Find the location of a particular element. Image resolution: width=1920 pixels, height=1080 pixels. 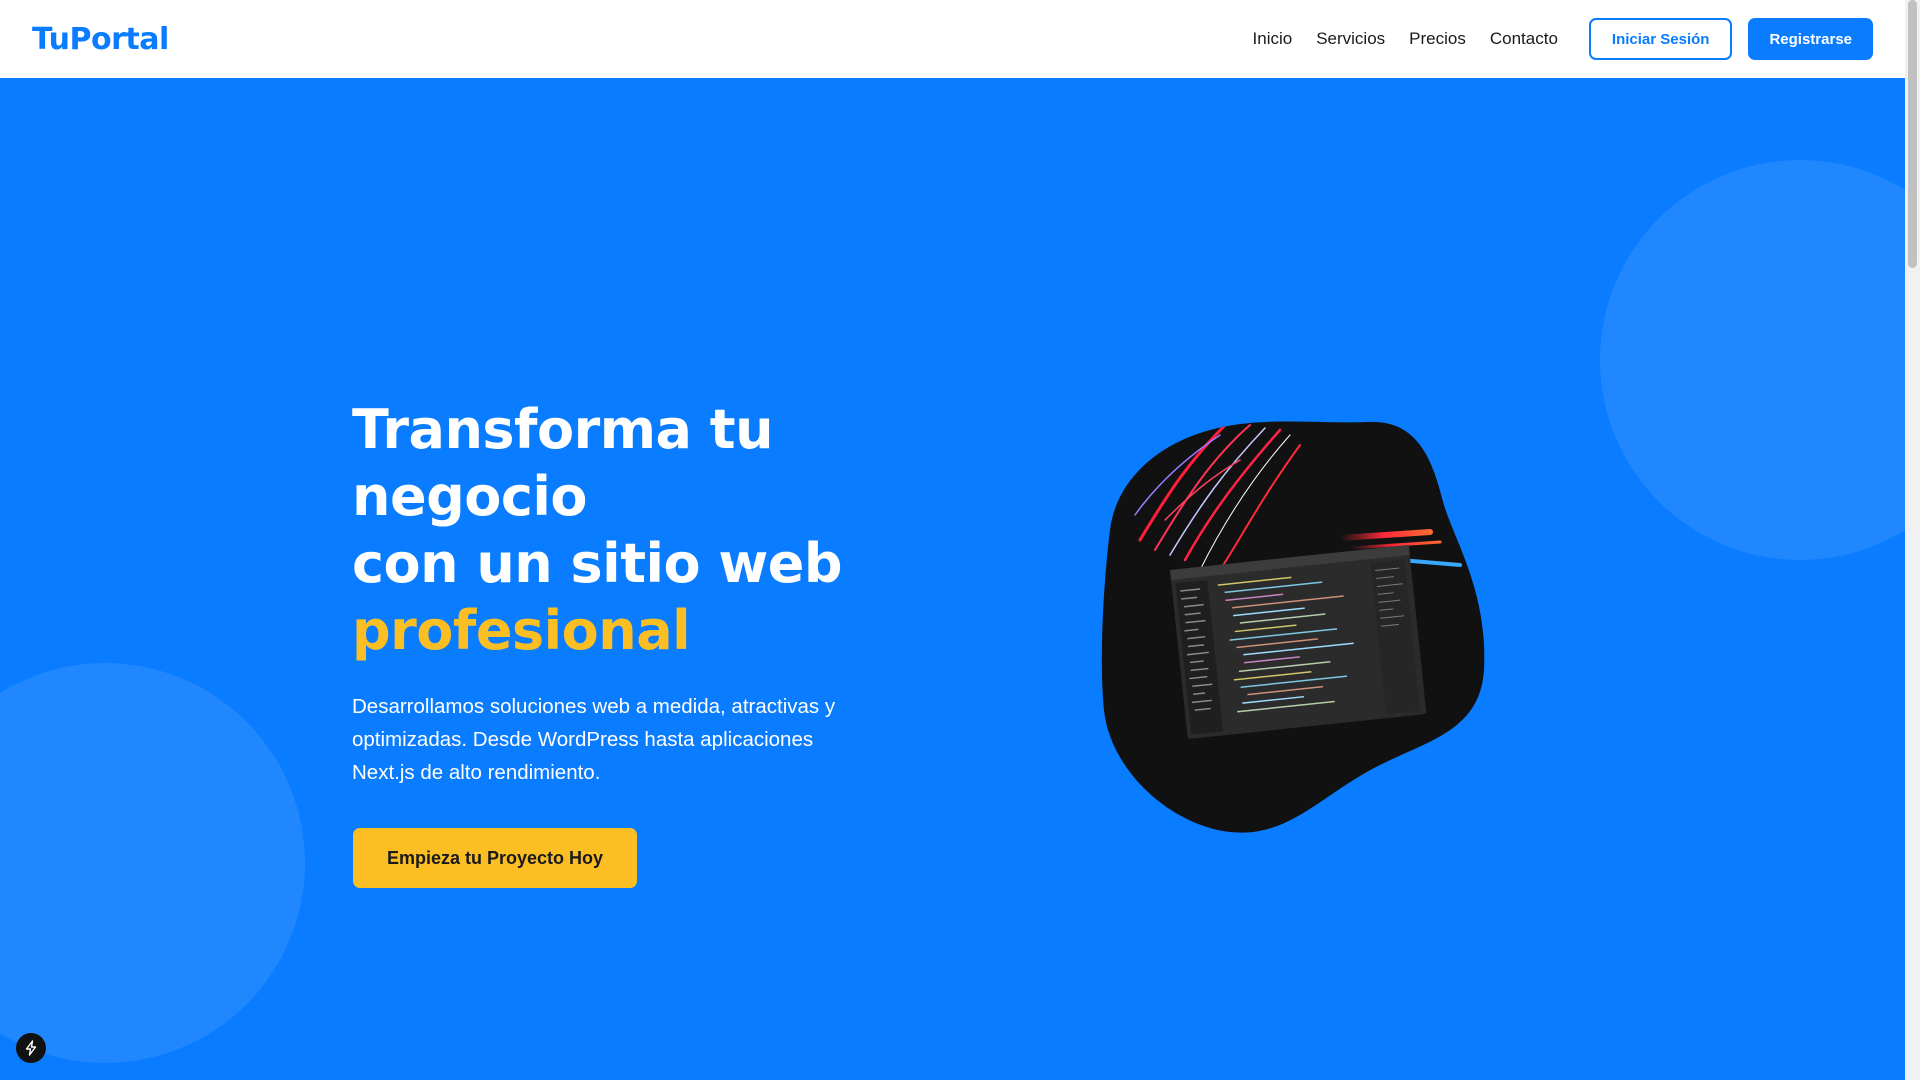

hero-title-accent: profesional is located at coordinates (521, 630).